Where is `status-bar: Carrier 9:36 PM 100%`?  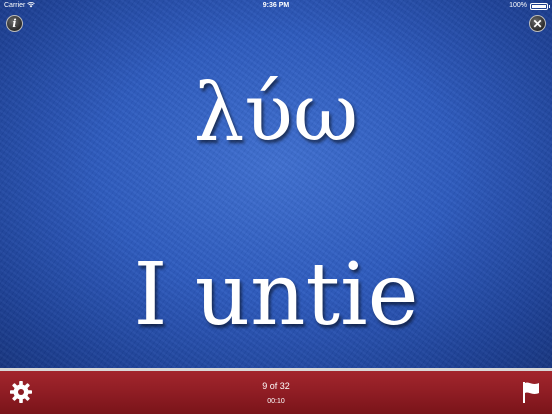 status-bar: Carrier 9:36 PM 100% is located at coordinates (276, 6).